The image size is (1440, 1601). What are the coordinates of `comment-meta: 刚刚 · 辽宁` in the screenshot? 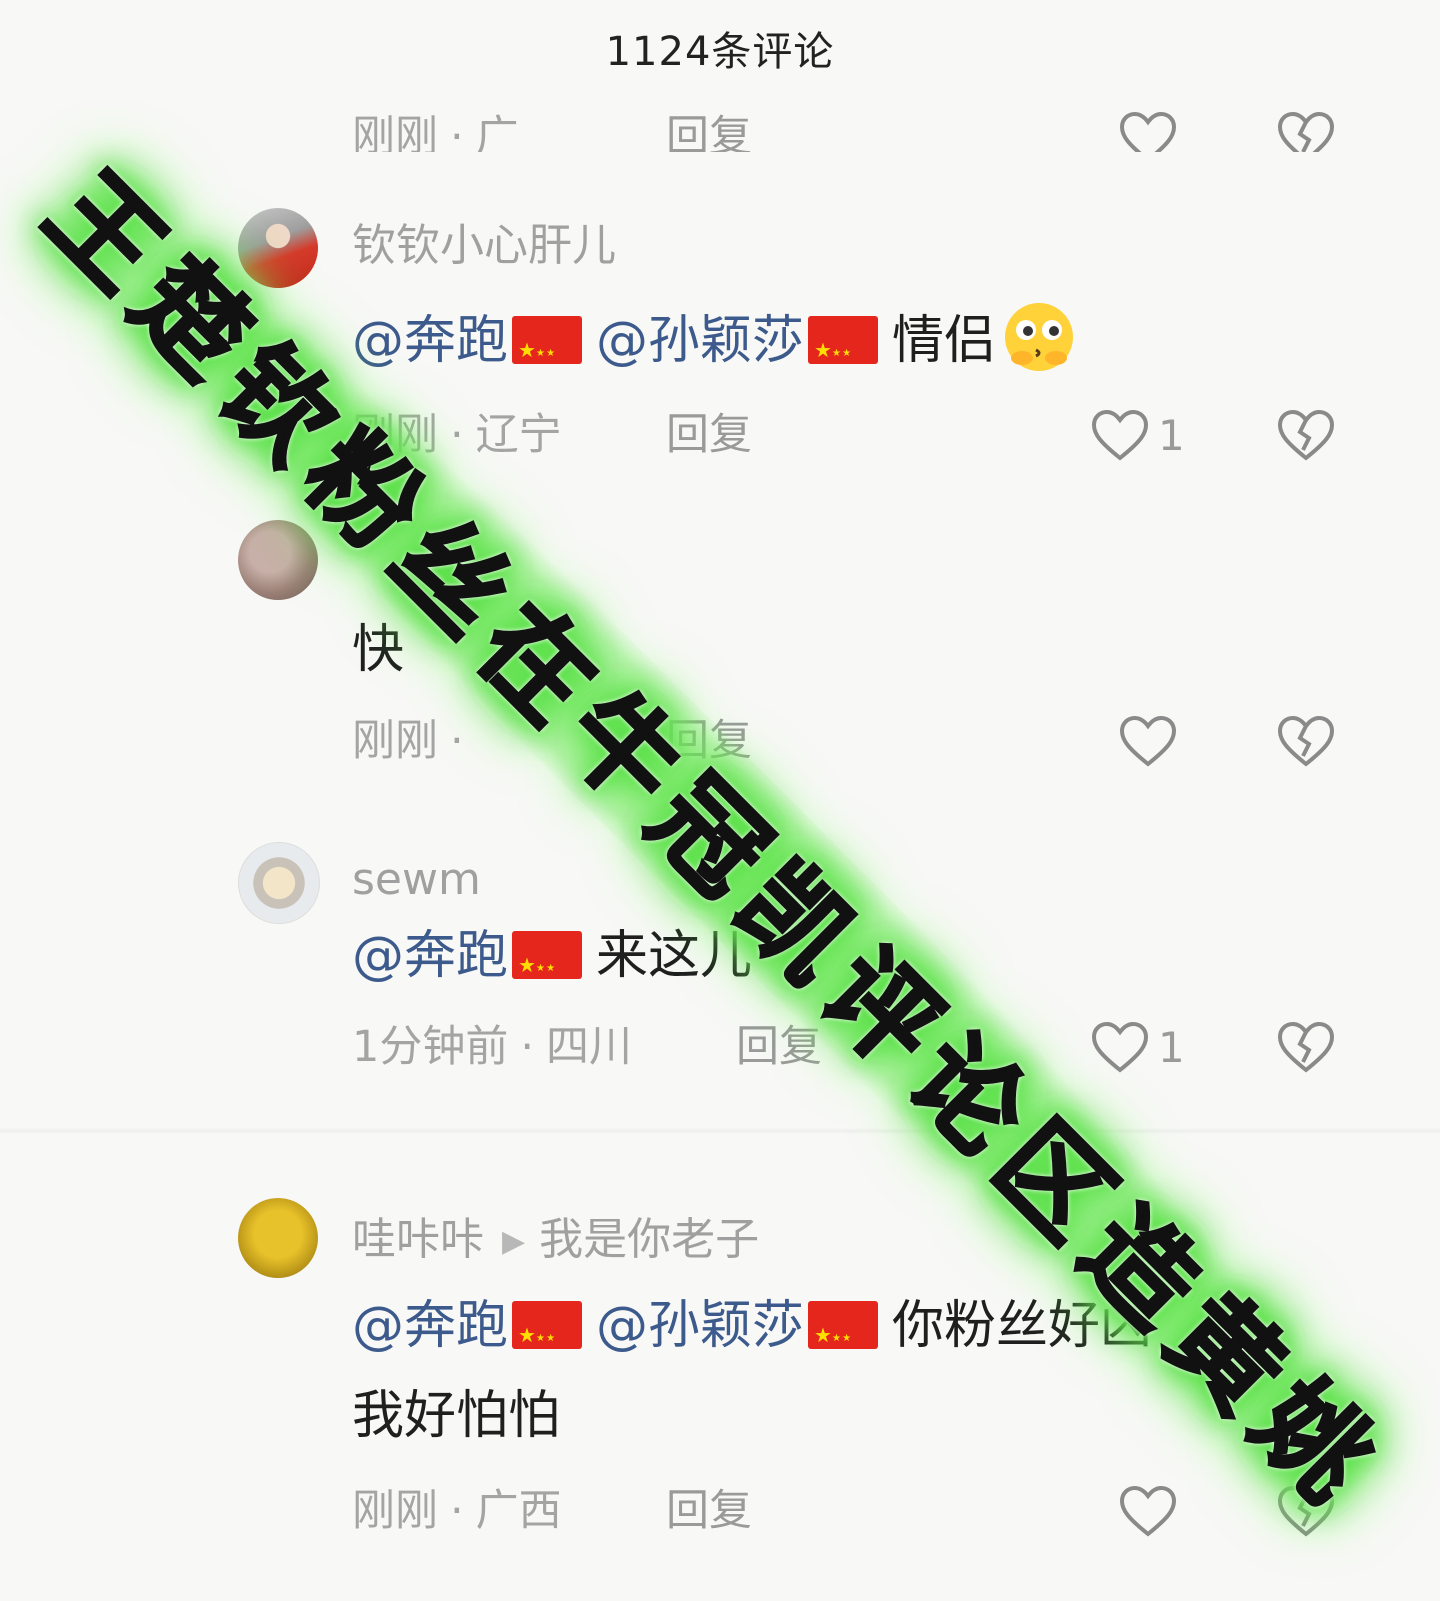 It's located at (457, 435).